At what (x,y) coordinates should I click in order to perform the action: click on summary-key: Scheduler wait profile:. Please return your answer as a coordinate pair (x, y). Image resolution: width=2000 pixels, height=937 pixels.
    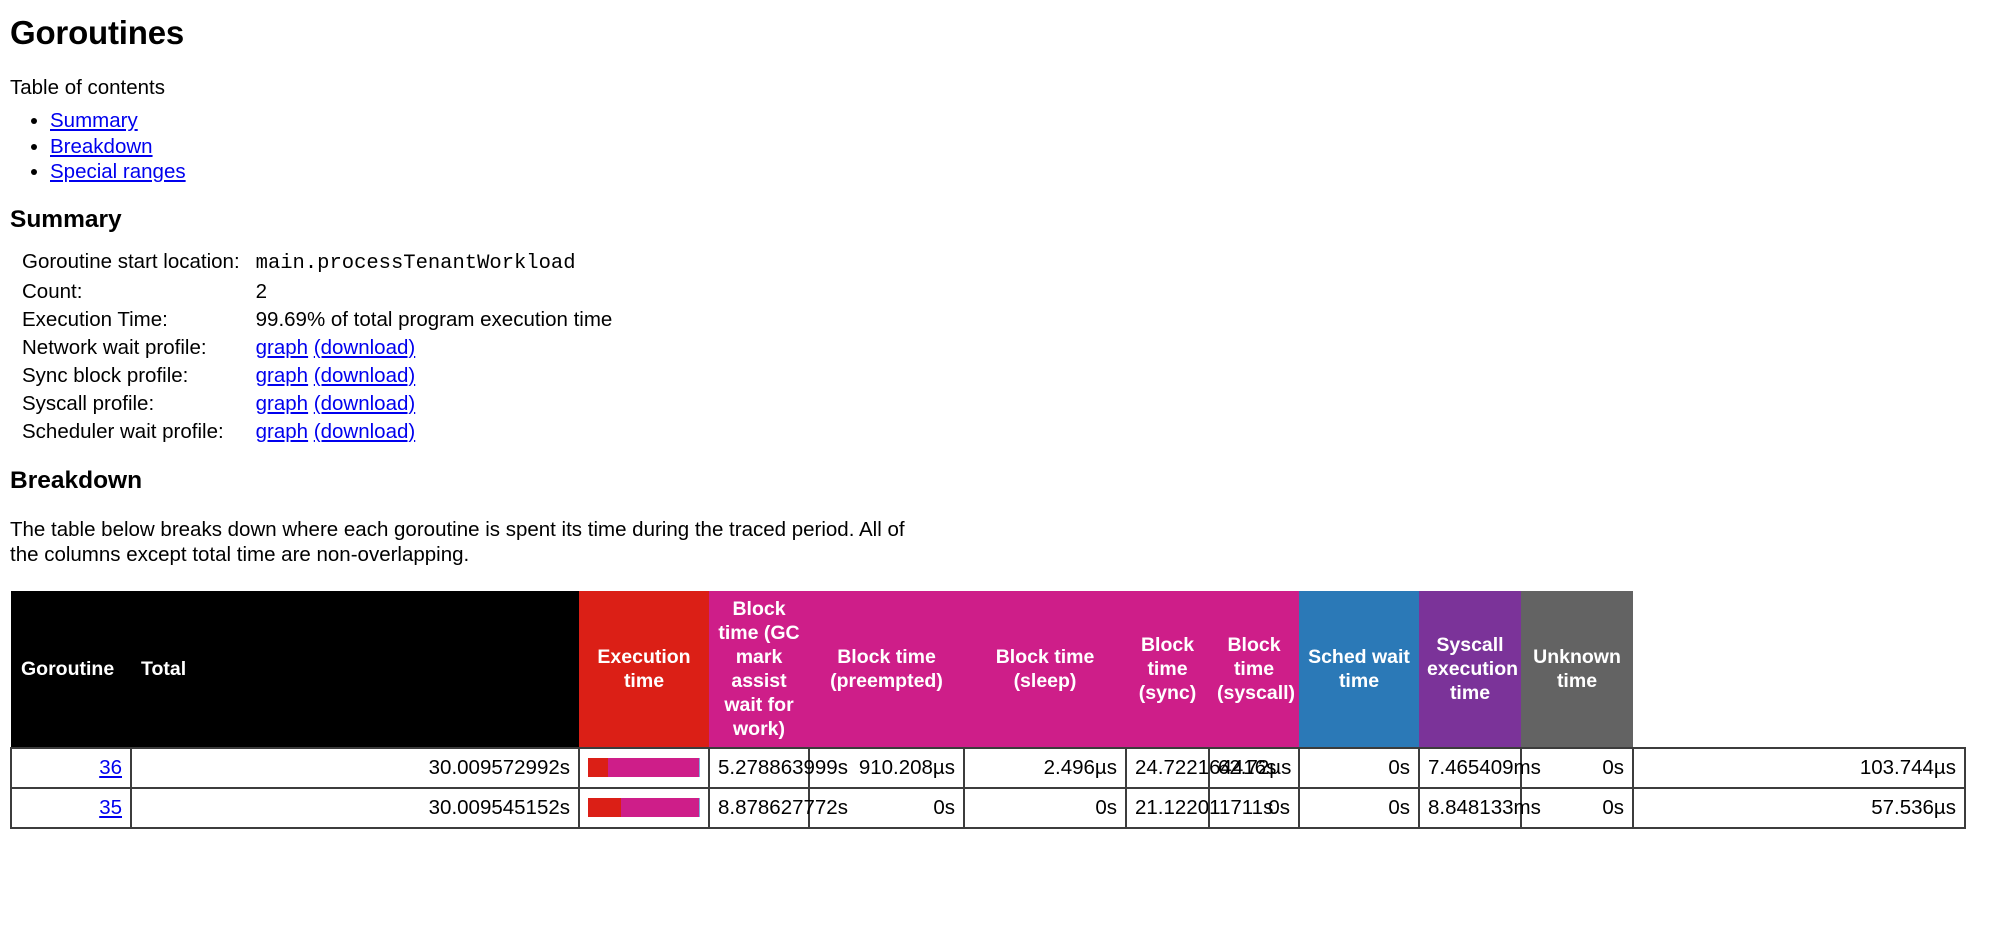
    Looking at the image, I should click on (123, 431).